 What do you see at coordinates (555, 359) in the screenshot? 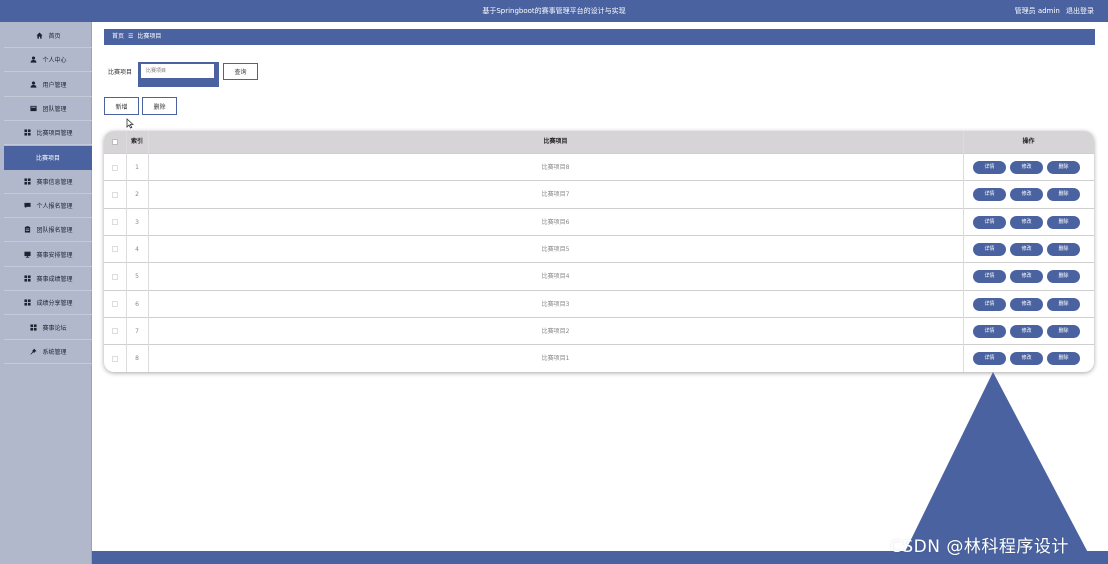
I see `row-name: 比赛项目1` at bounding box center [555, 359].